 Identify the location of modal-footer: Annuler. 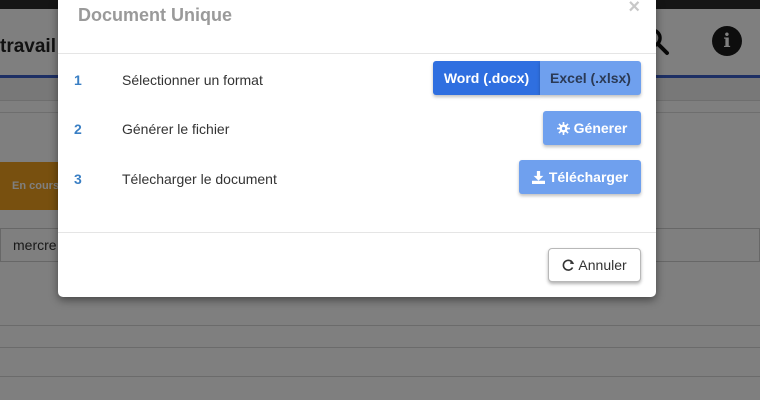
(357, 264).